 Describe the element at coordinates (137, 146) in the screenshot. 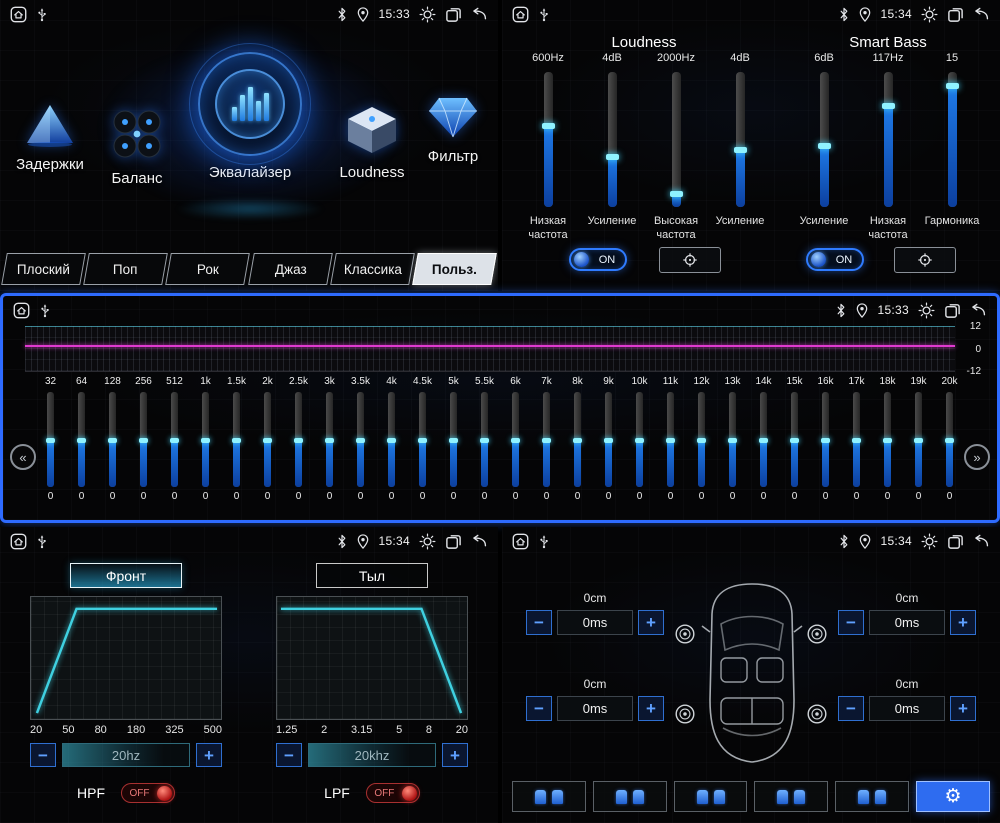

I see `menu-item-balance: Баланс` at that location.